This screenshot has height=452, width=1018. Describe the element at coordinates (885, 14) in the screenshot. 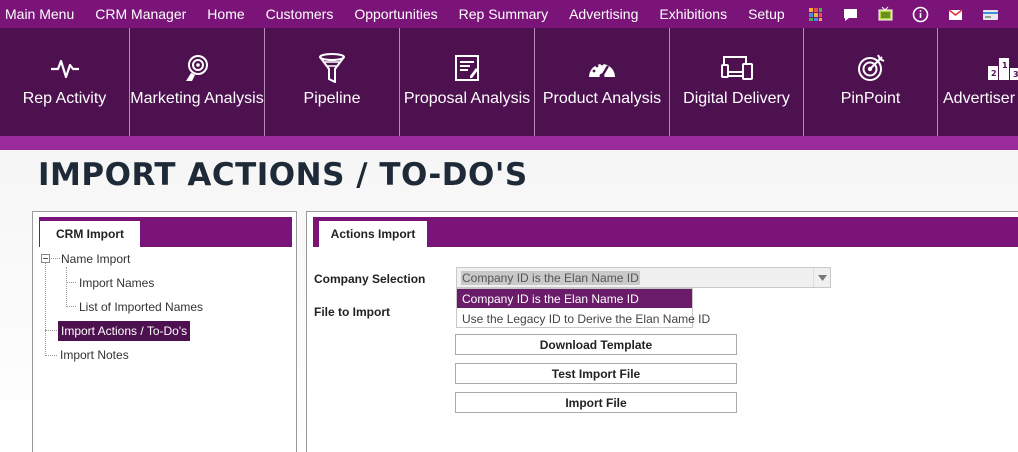

I see `tv-icon` at that location.